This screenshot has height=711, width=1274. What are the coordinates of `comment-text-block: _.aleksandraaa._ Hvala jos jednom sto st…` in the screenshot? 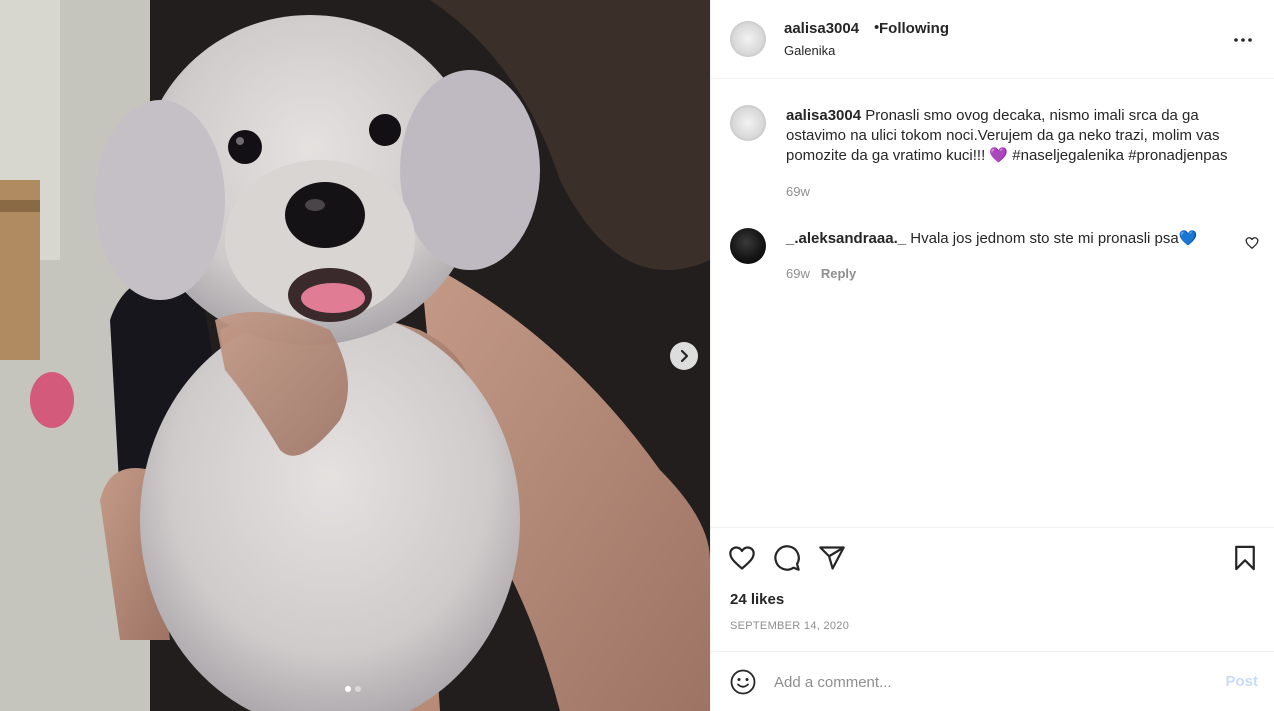 It's located at (991, 239).